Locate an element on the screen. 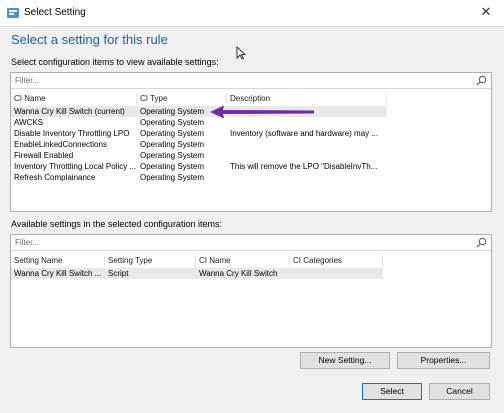 Image resolution: width=504 pixels, height=413 pixels. ci-table-cell: Firewall Enabled is located at coordinates (44, 155).